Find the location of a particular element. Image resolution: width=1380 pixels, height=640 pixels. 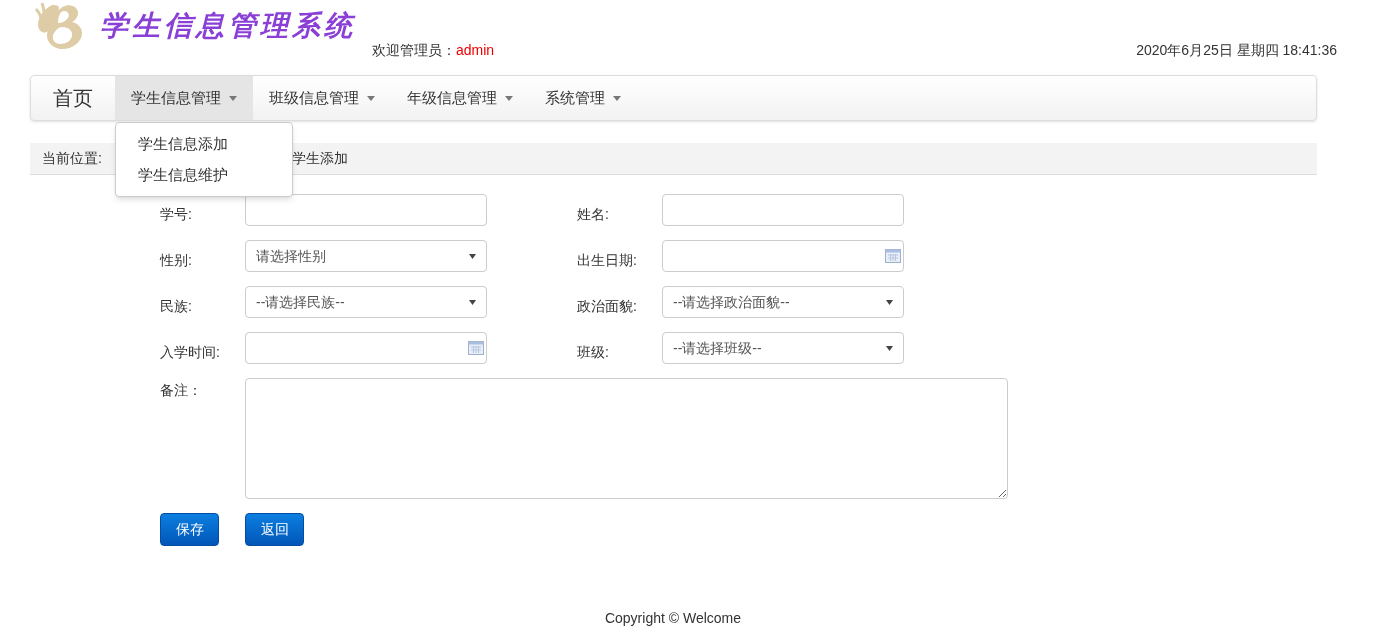

copyright-text: Copyright © Welcome is located at coordinates (673, 618).